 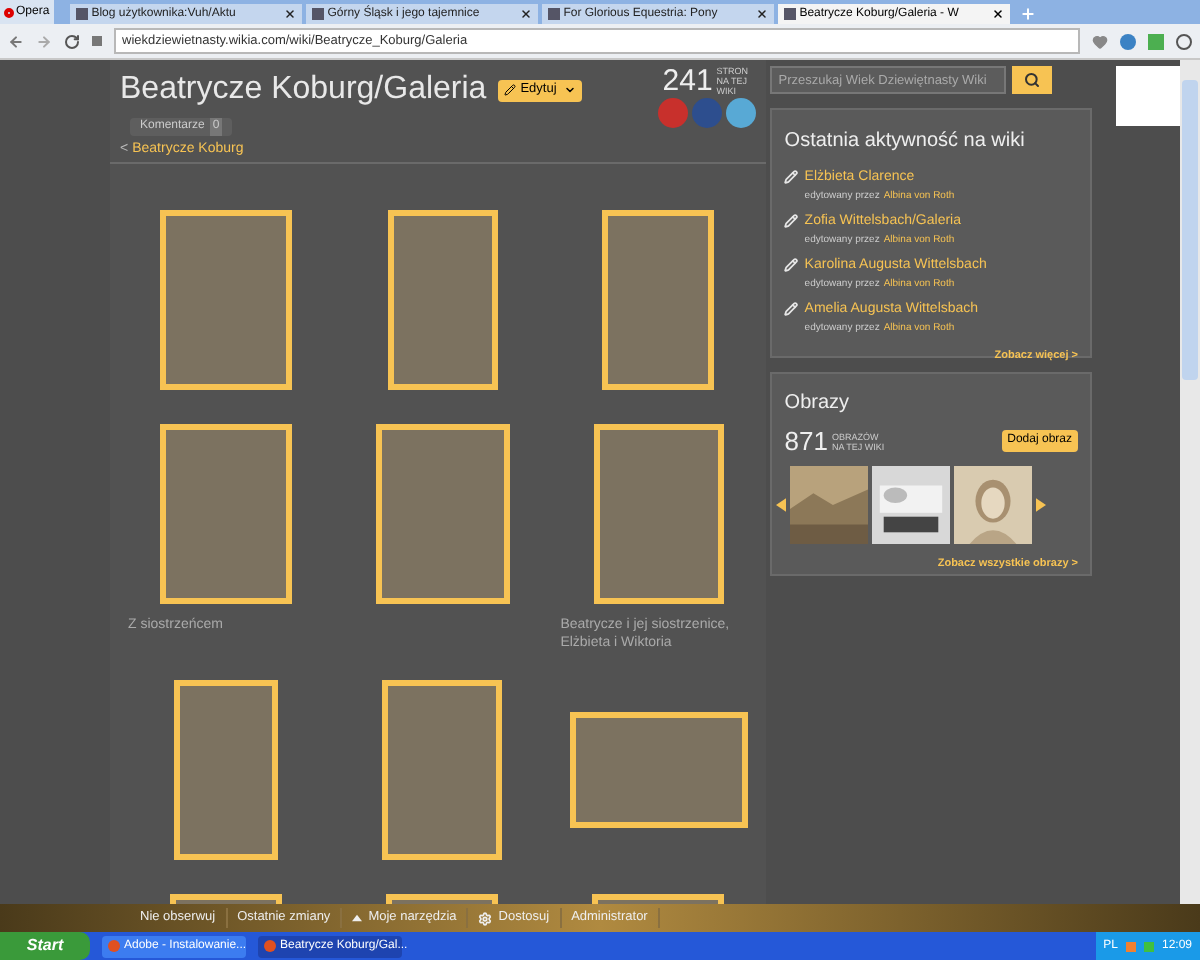 What do you see at coordinates (303, 90) in the screenshot?
I see `page-title: Beatrycze Koburg/Galeria` at bounding box center [303, 90].